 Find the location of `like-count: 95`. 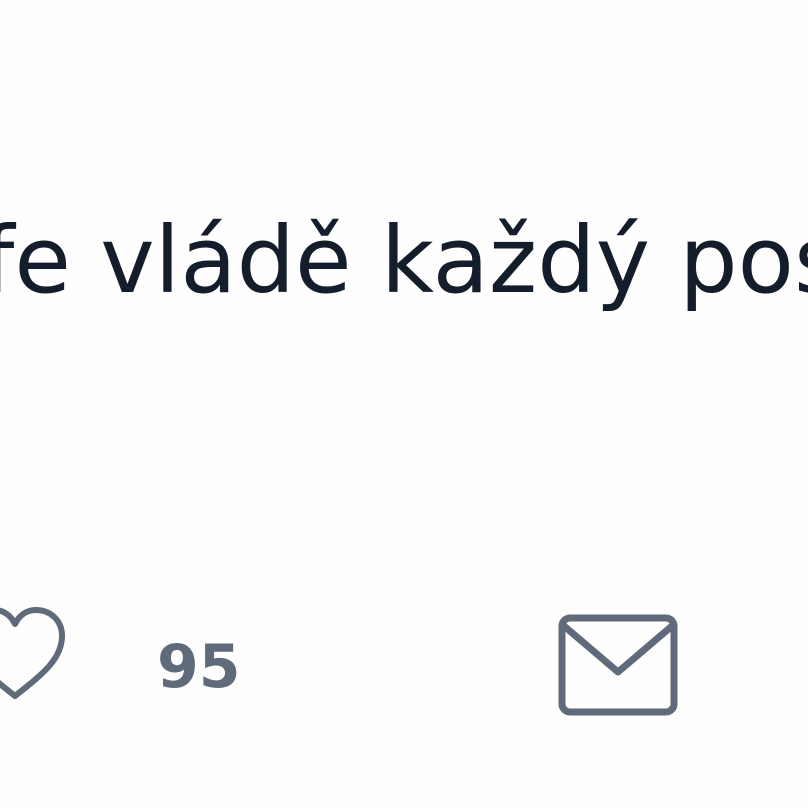

like-count: 95 is located at coordinates (199, 667).